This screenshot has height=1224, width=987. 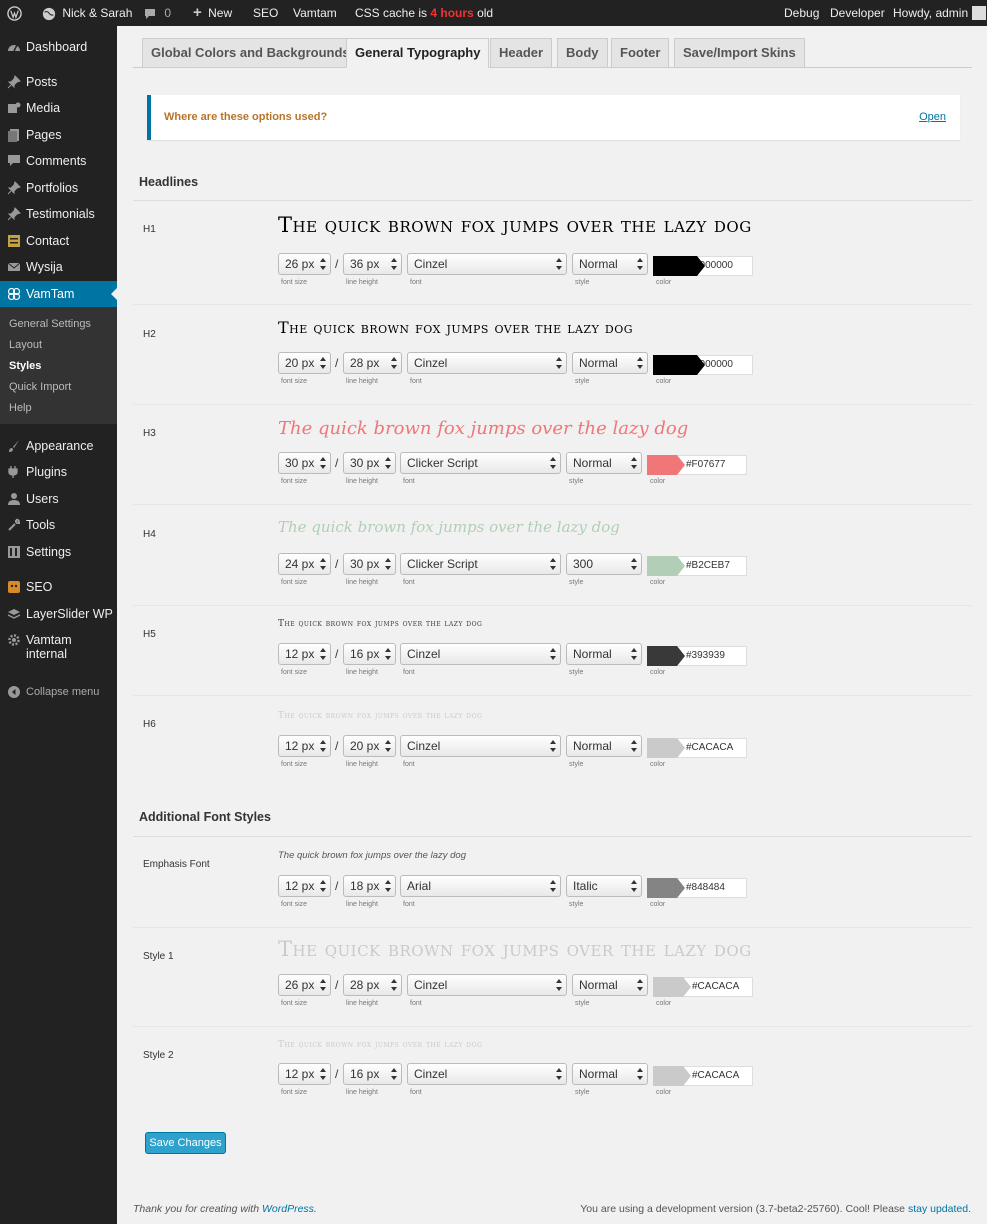 What do you see at coordinates (679, 365) in the screenshot?
I see `color-swatch-h2` at bounding box center [679, 365].